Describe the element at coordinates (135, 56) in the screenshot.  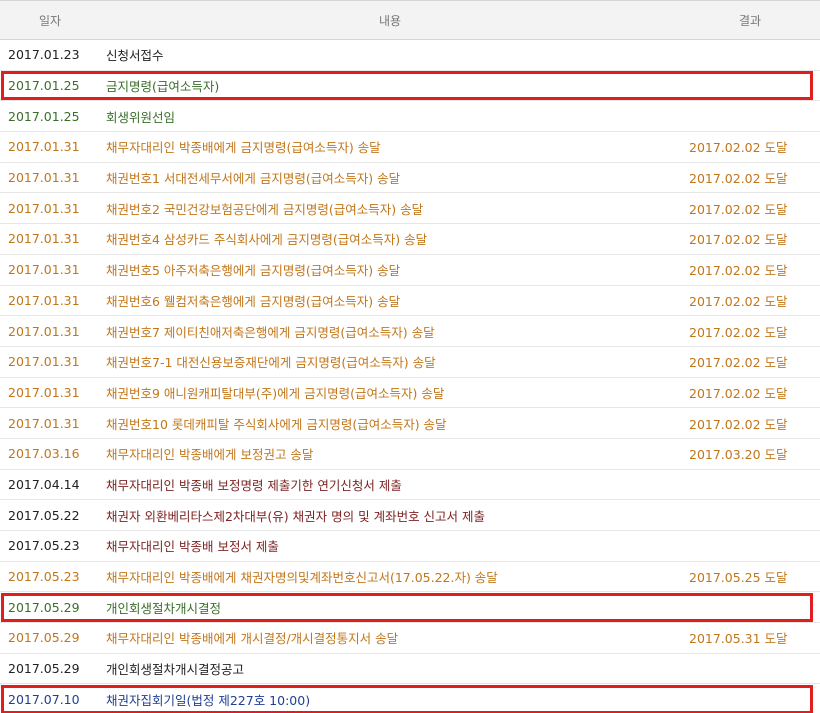
I see `row-content: 신청서접수` at that location.